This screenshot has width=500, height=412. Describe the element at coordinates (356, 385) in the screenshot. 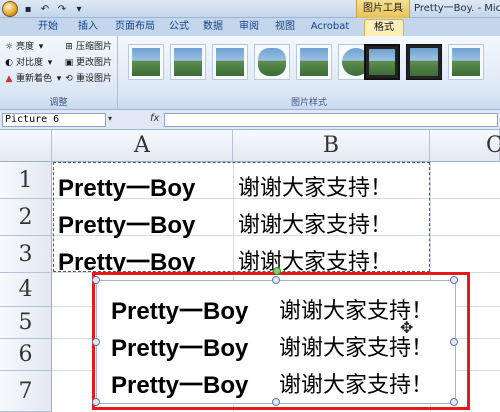

I see `picture-text-b: 谢谢大家支持！` at that location.